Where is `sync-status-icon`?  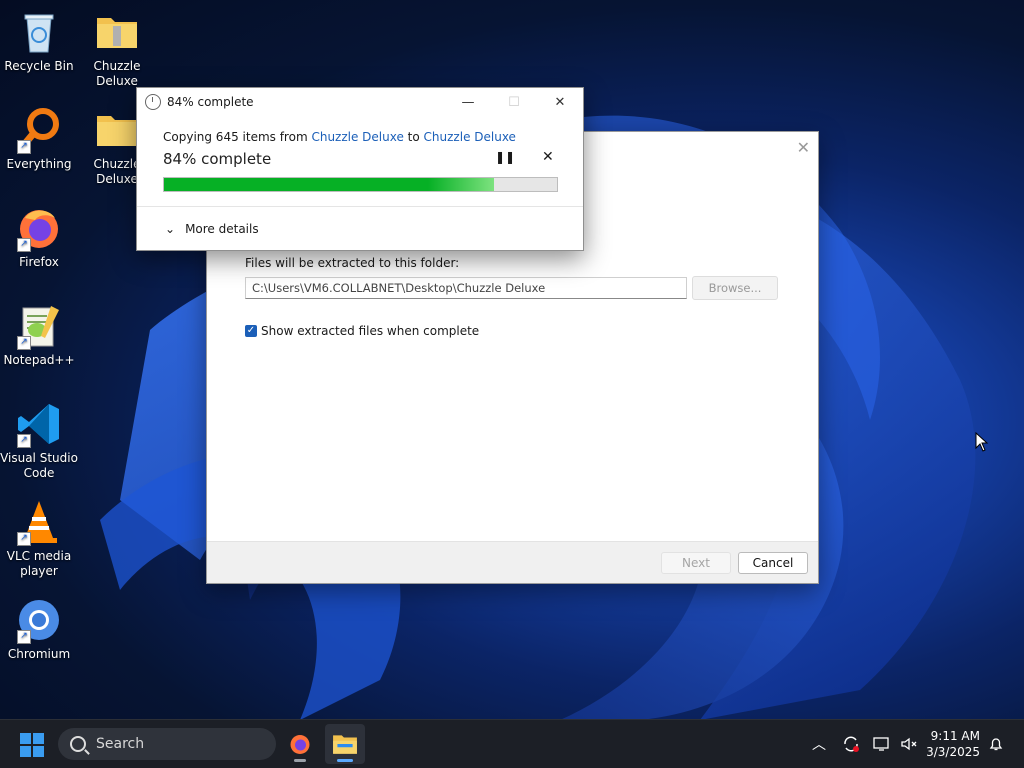 sync-status-icon is located at coordinates (851, 744).